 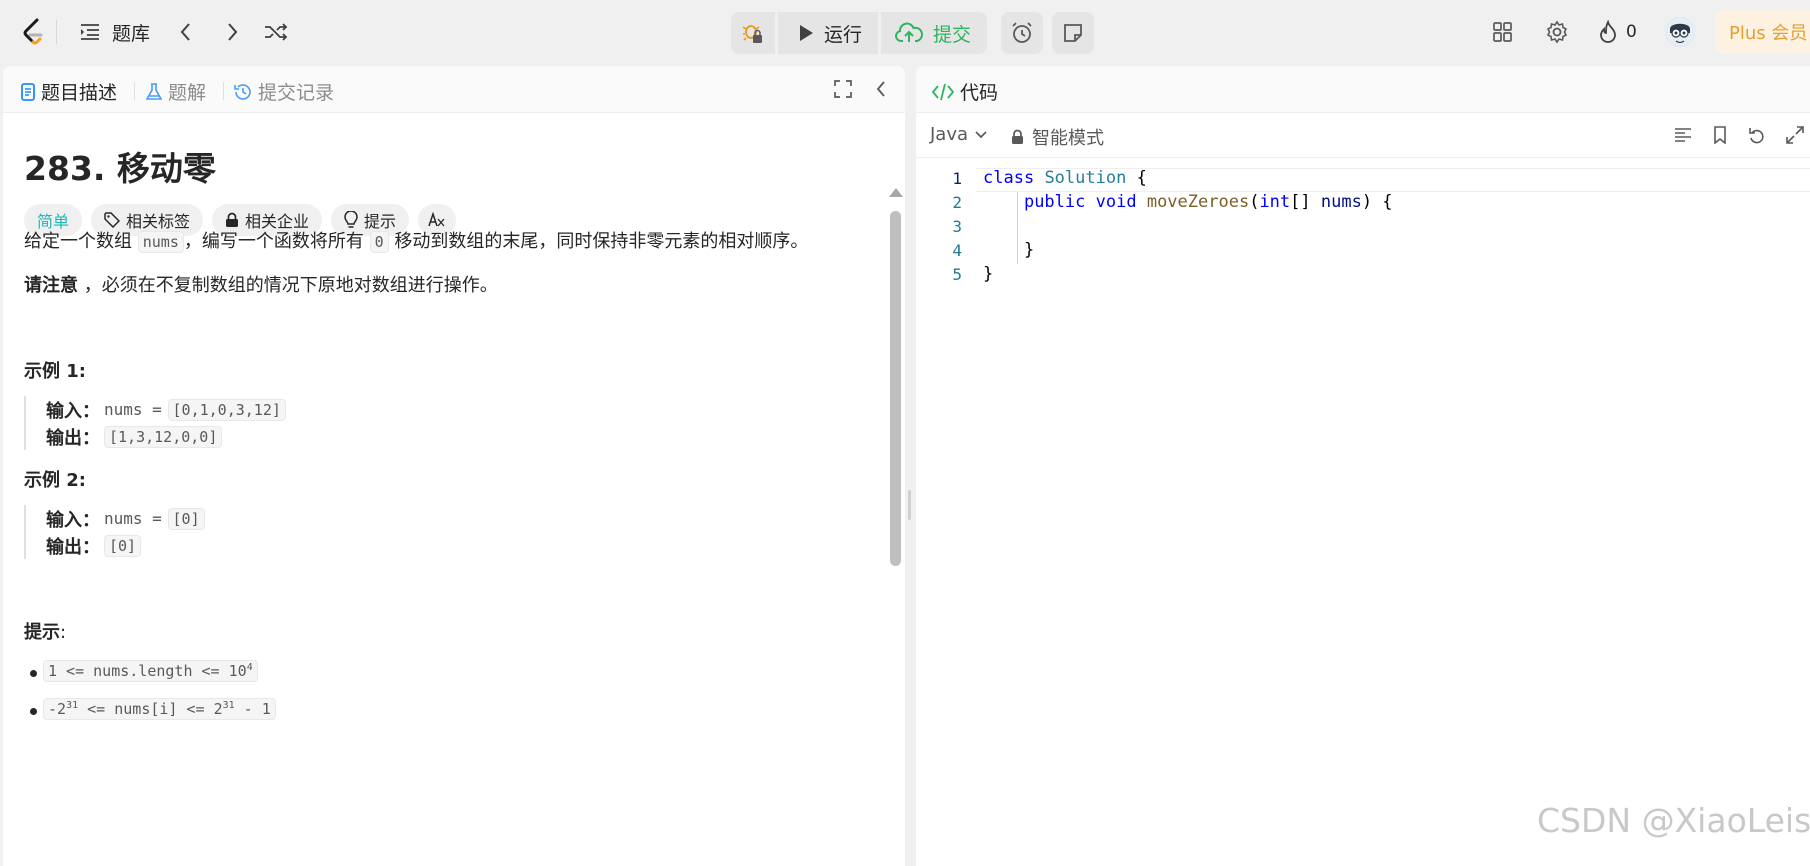 I want to click on inline-code: 0, so click(x=379, y=242).